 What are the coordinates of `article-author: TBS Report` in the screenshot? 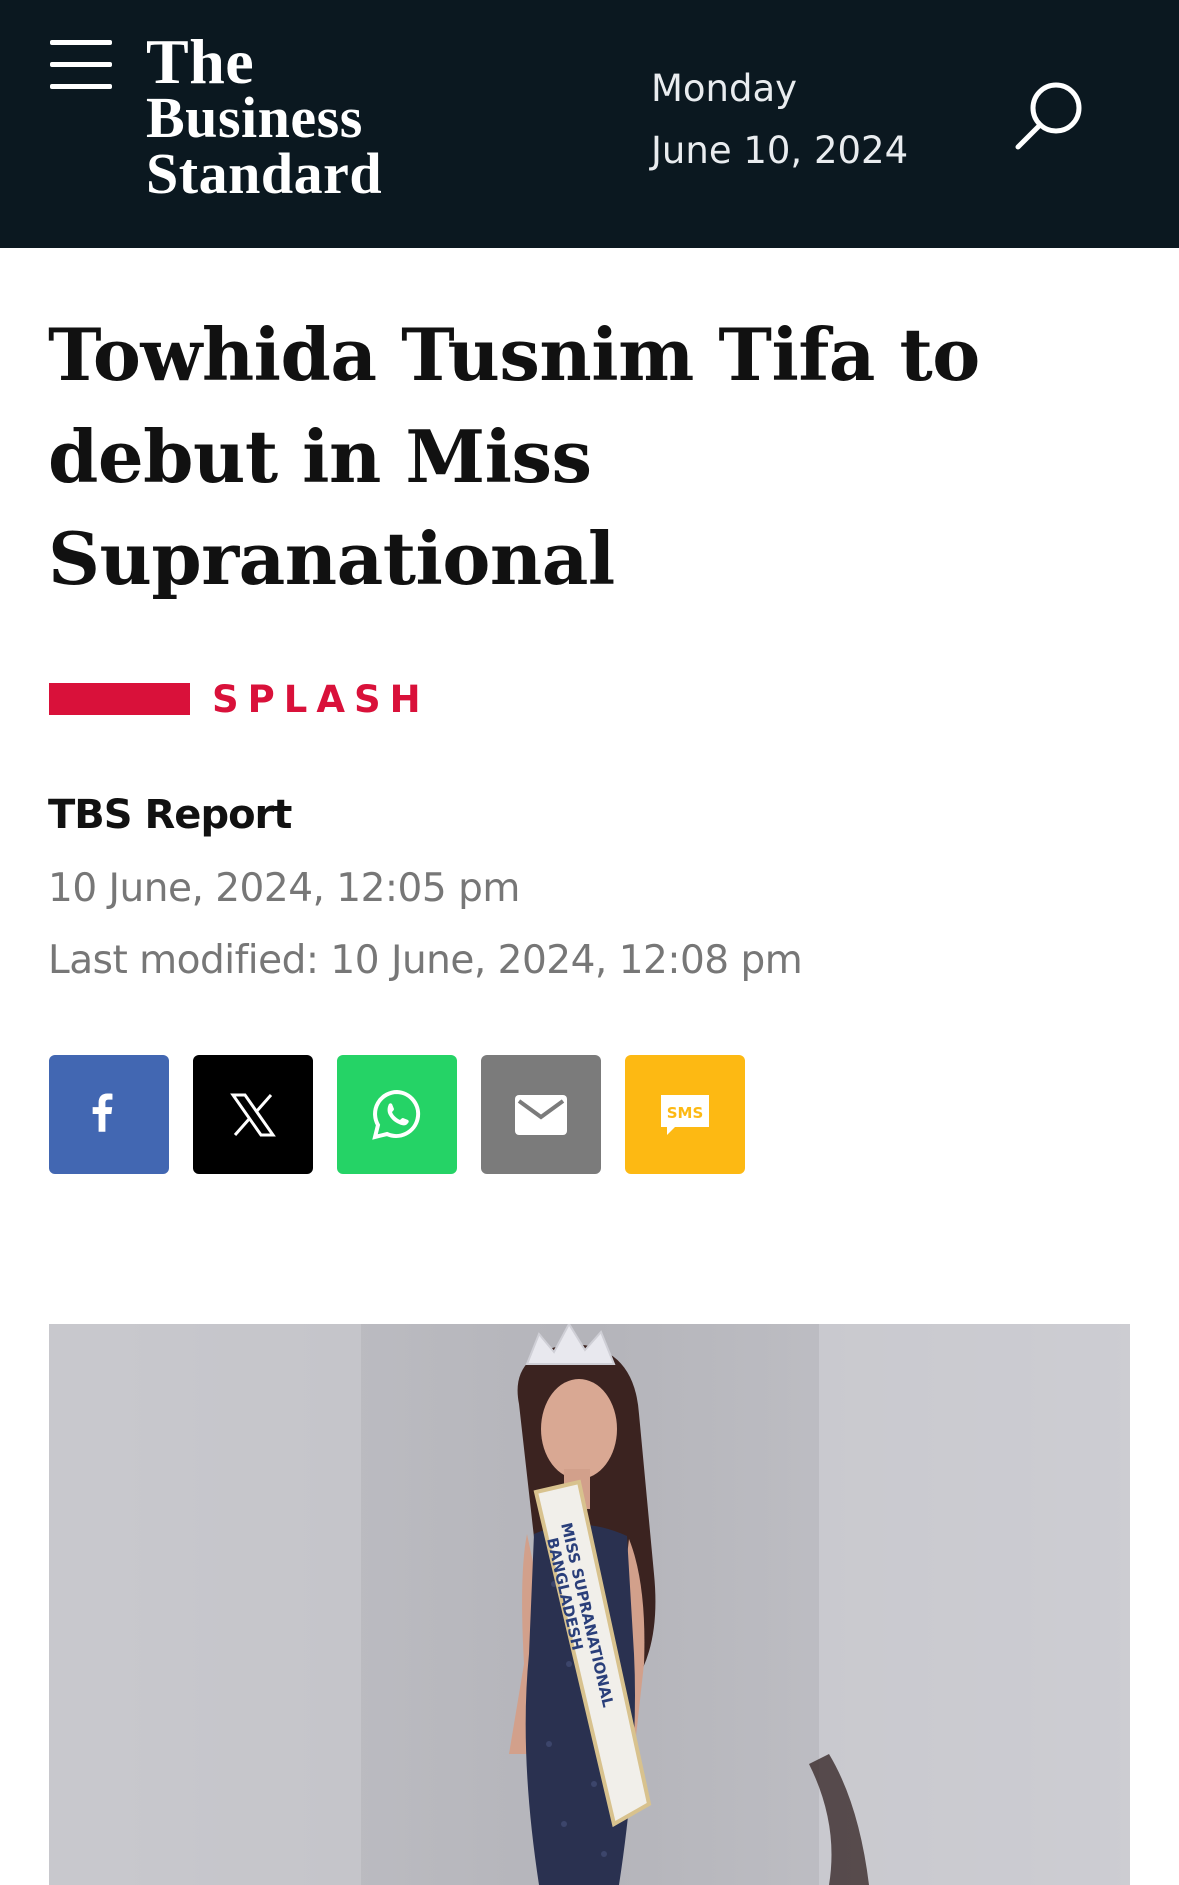 It's located at (170, 815).